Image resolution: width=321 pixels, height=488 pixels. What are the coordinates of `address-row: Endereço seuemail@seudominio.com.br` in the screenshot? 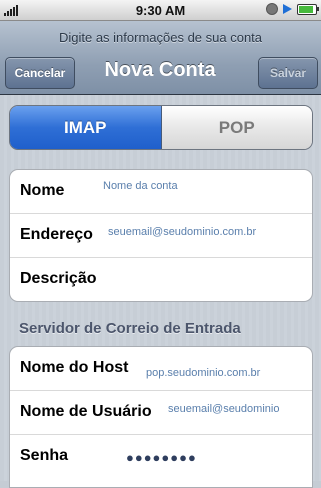 It's located at (161, 236).